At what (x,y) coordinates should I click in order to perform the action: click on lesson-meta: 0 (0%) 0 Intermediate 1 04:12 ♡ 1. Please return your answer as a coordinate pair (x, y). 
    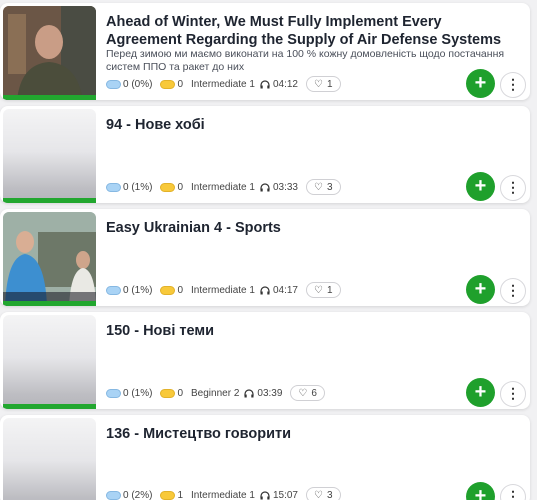
    Looking at the image, I should click on (223, 84).